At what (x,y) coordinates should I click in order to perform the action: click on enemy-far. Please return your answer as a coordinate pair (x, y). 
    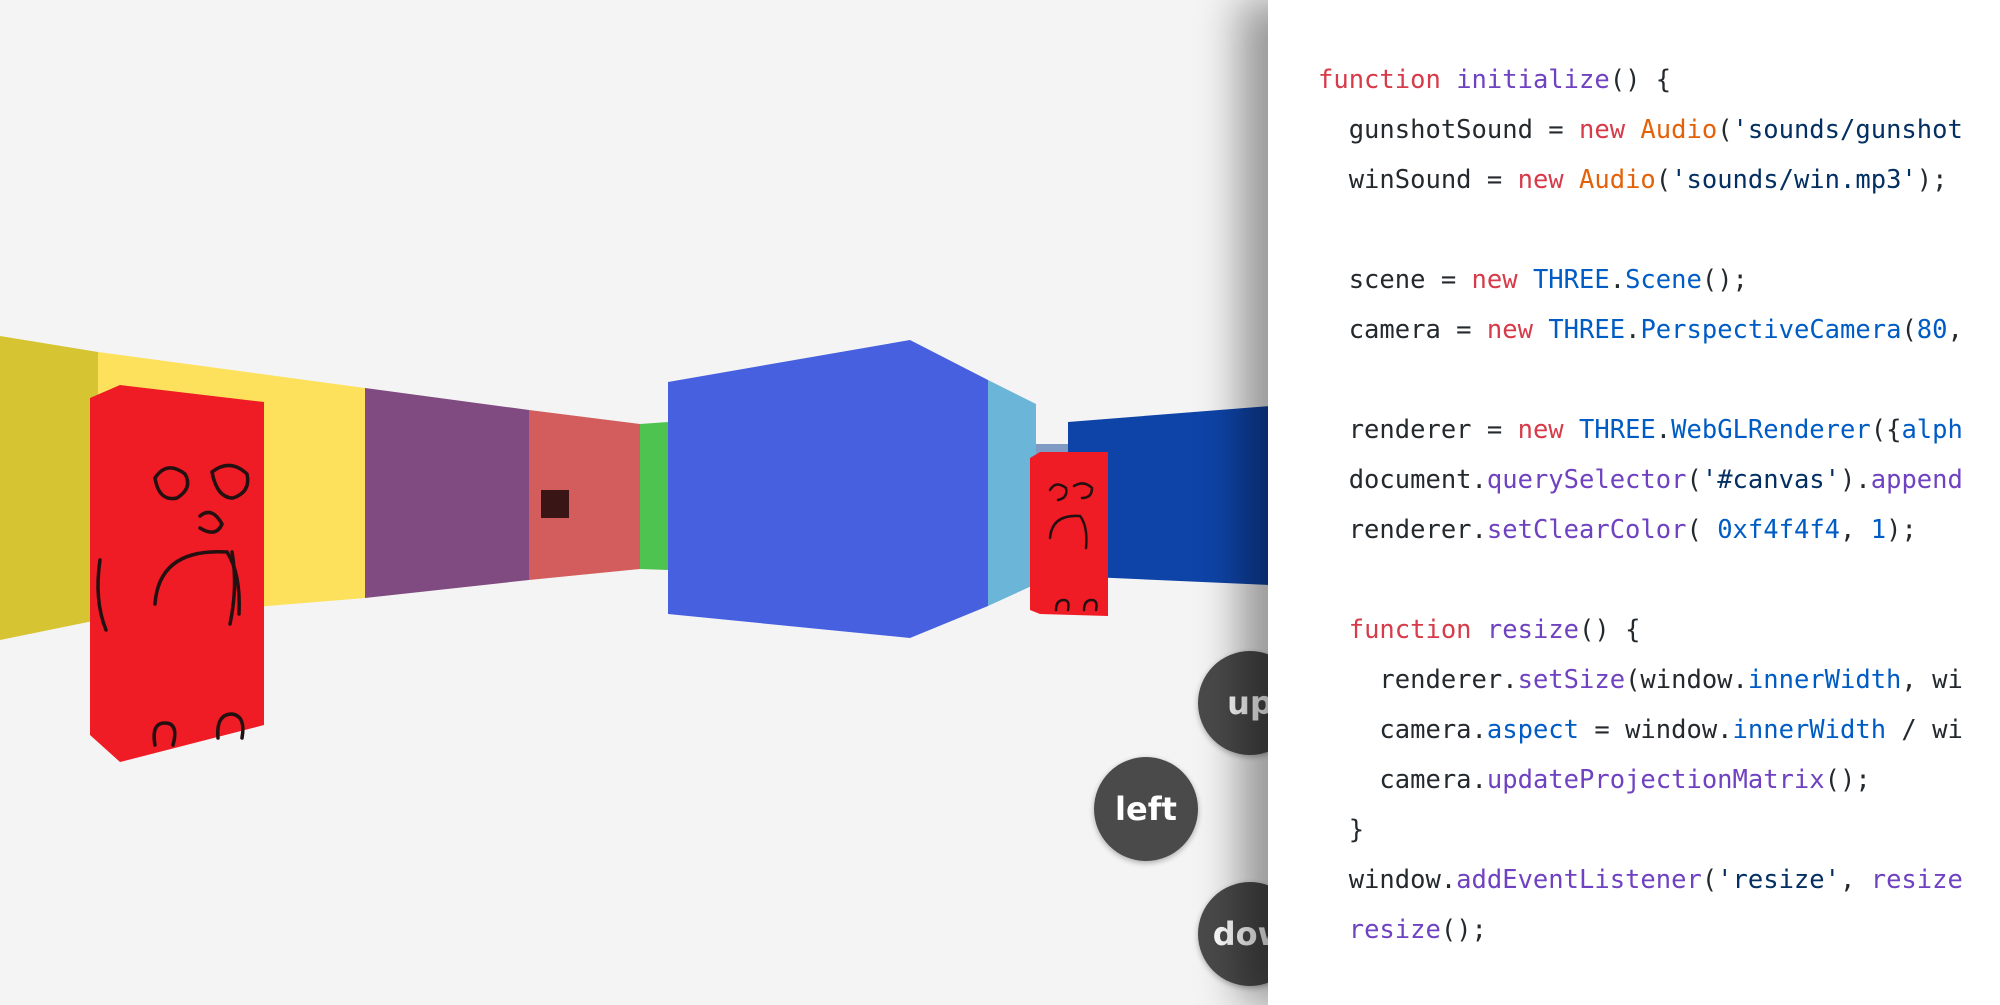
    Looking at the image, I should click on (1069, 534).